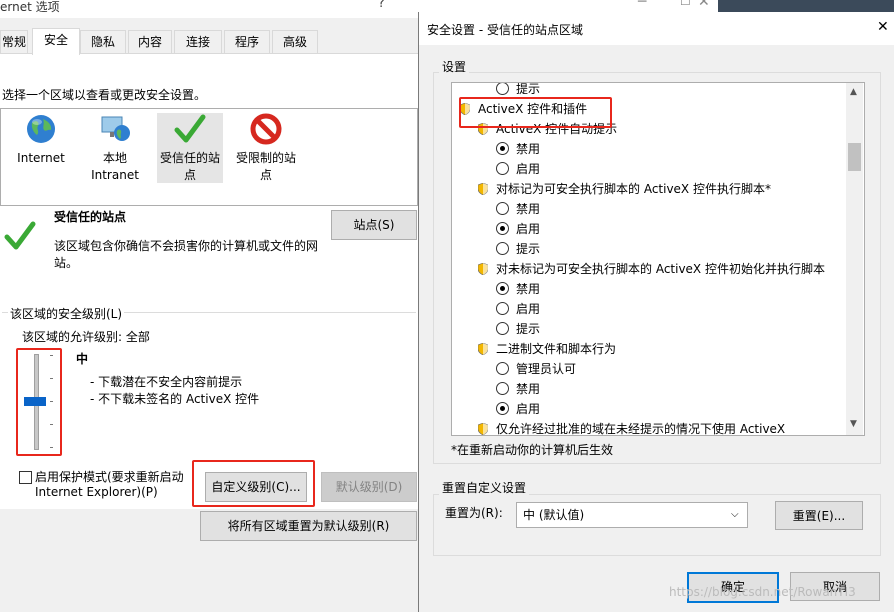 The width and height of the screenshot is (894, 612). What do you see at coordinates (266, 148) in the screenshot?
I see `zone-restricted-sites: 受限制的站 点` at bounding box center [266, 148].